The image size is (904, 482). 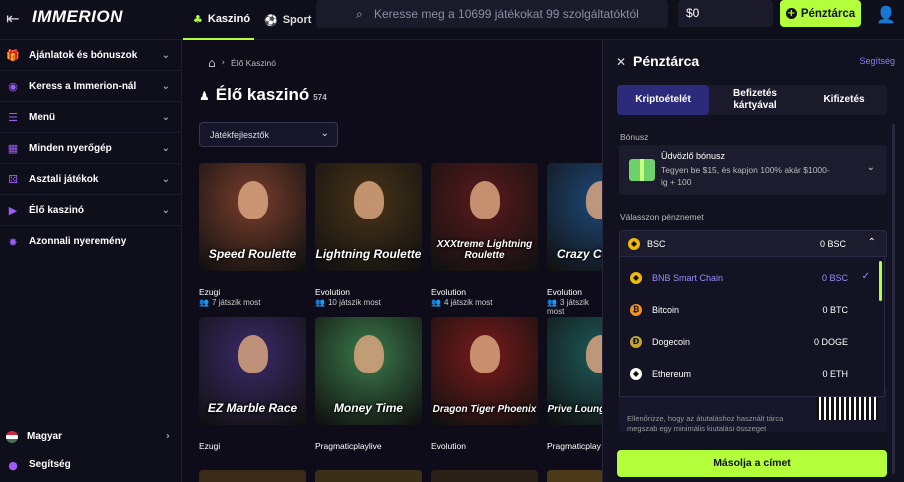 What do you see at coordinates (91, 464) in the screenshot?
I see `help-link: ● Segítség` at bounding box center [91, 464].